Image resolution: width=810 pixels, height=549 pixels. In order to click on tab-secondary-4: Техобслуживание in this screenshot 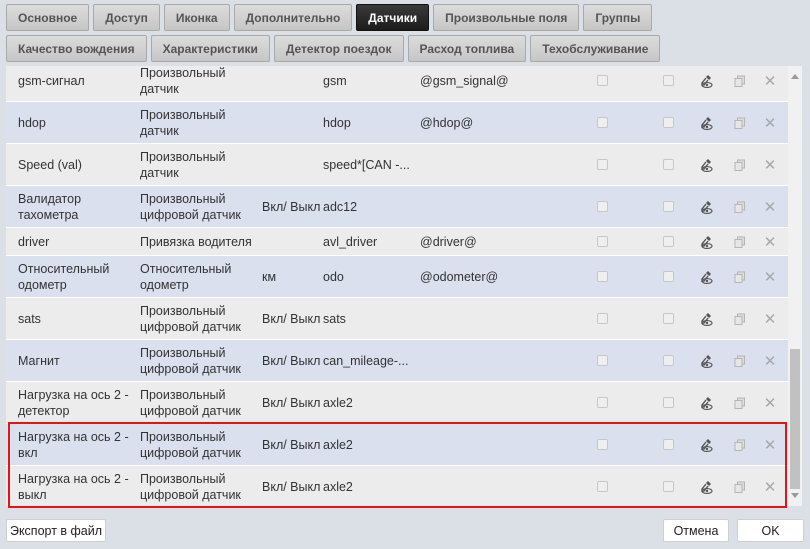, I will do `click(595, 48)`.